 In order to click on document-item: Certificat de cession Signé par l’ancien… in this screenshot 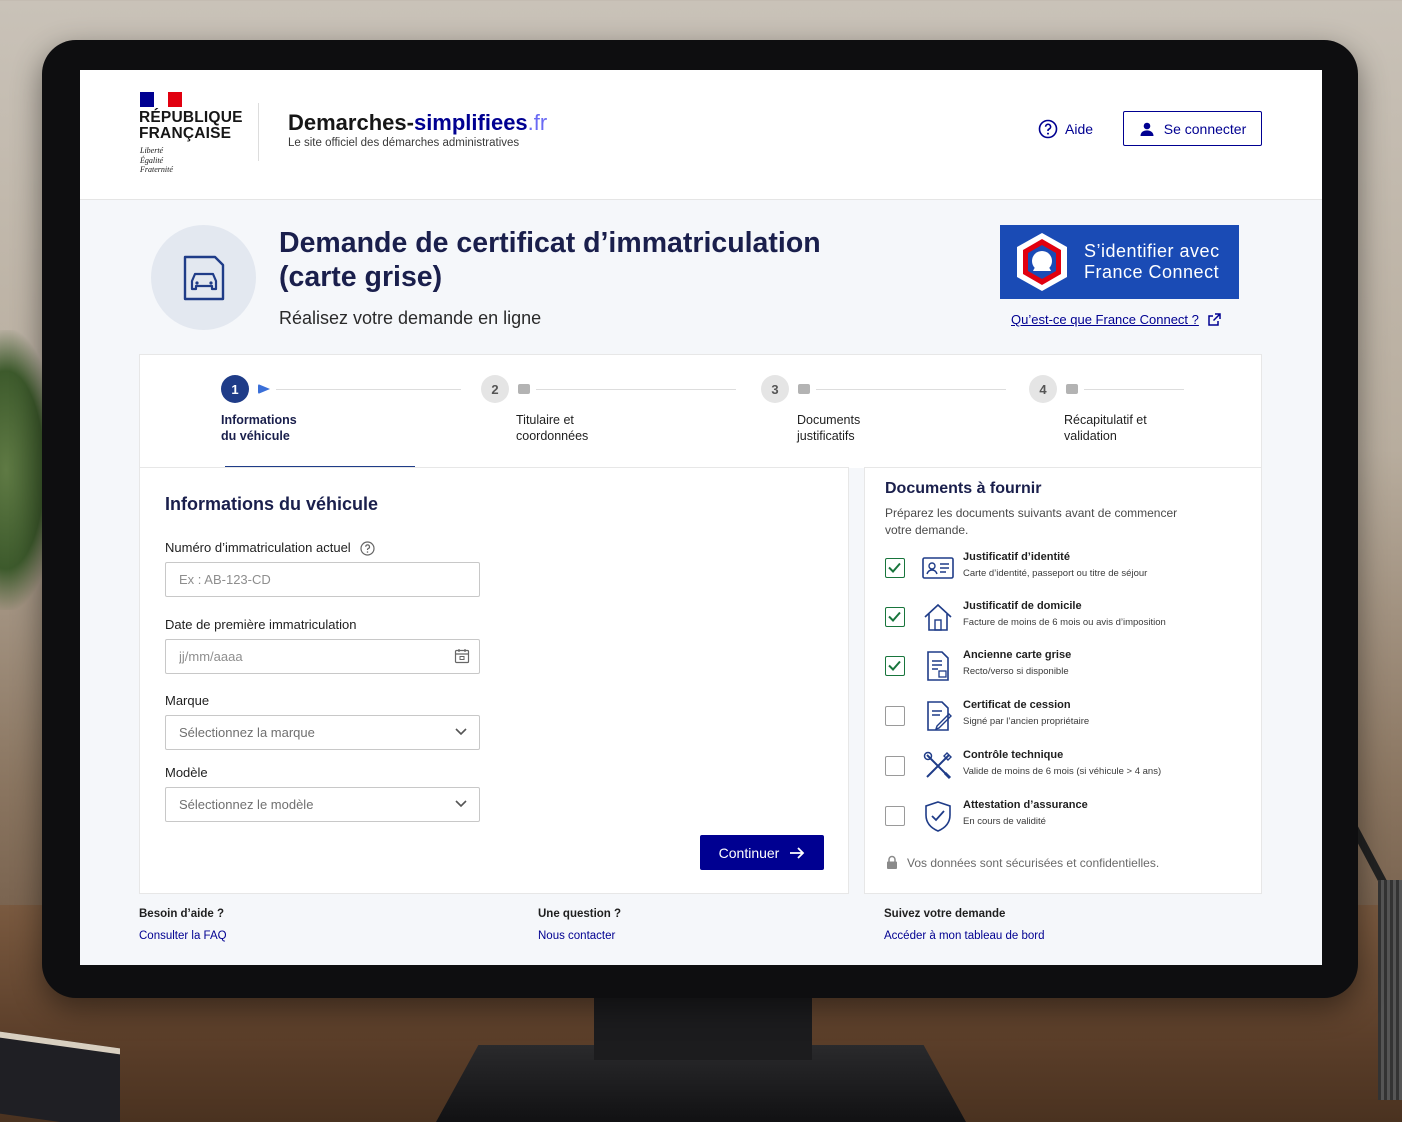, I will do `click(1070, 719)`.